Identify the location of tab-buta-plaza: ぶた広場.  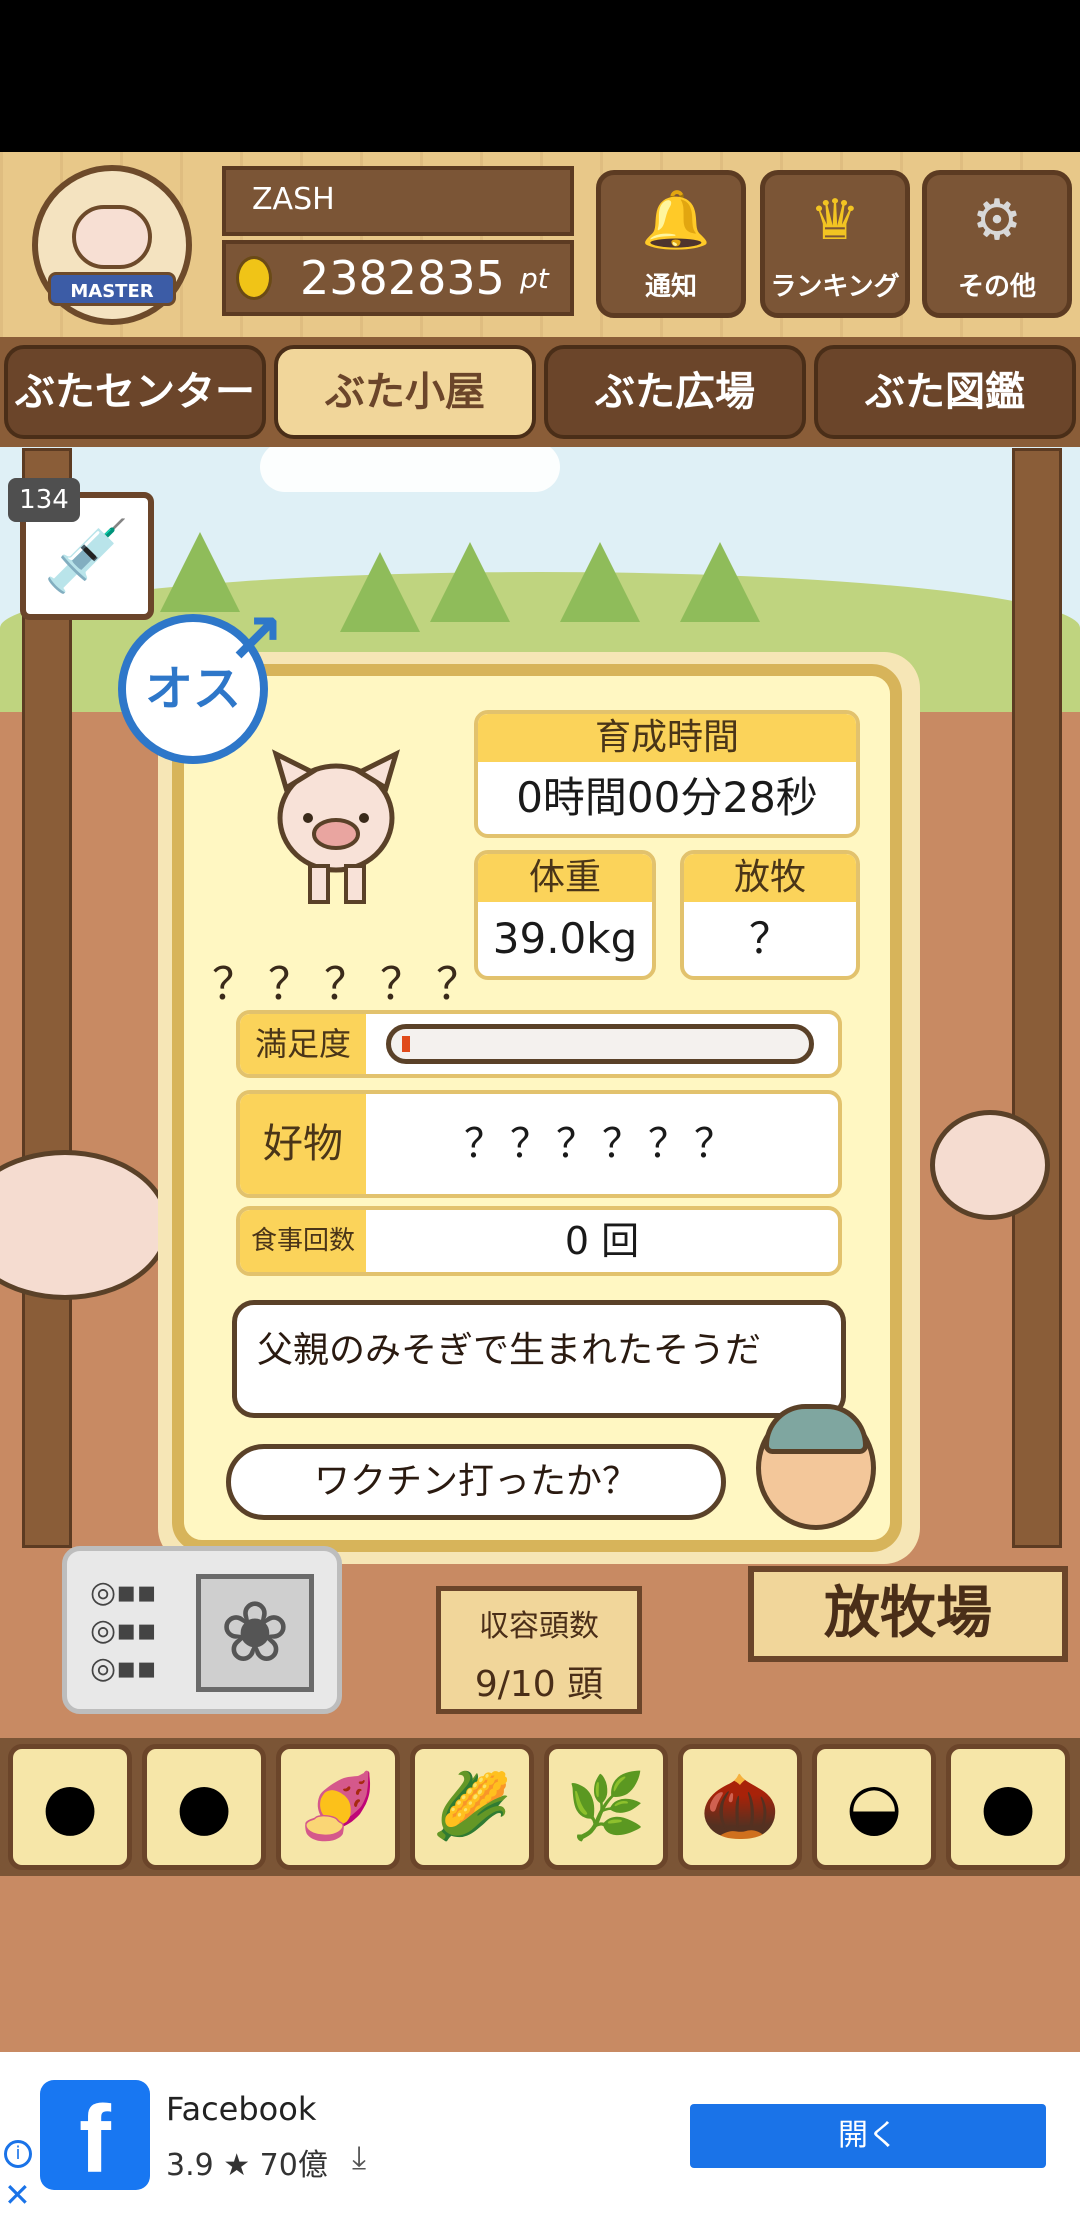
(675, 392).